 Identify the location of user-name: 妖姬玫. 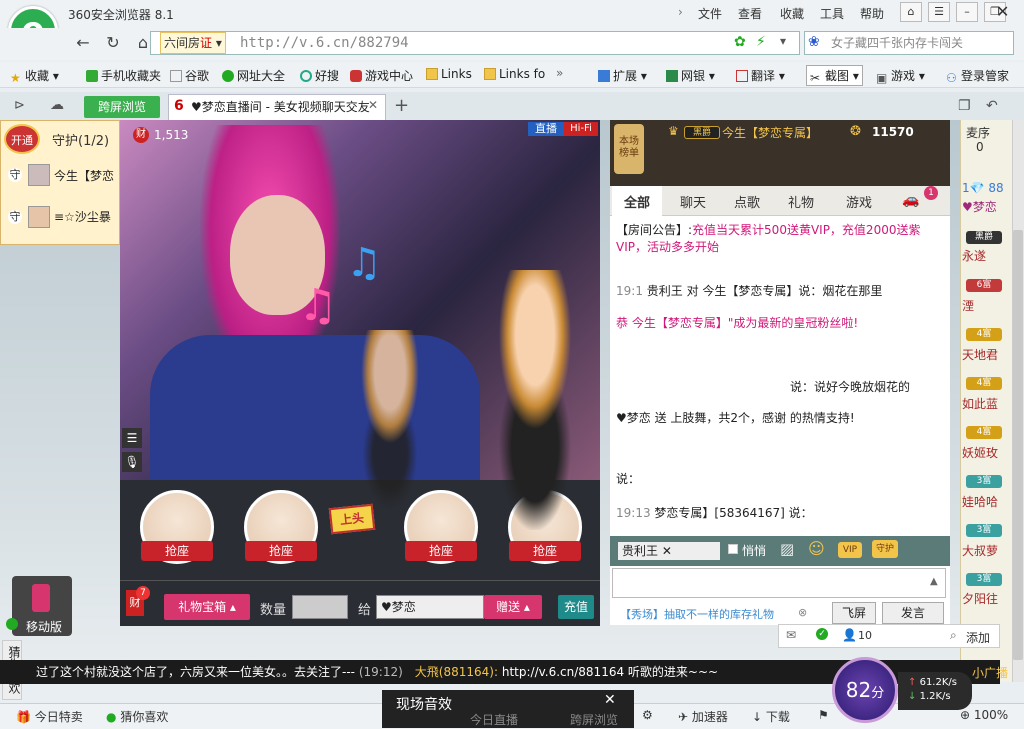
(980, 452).